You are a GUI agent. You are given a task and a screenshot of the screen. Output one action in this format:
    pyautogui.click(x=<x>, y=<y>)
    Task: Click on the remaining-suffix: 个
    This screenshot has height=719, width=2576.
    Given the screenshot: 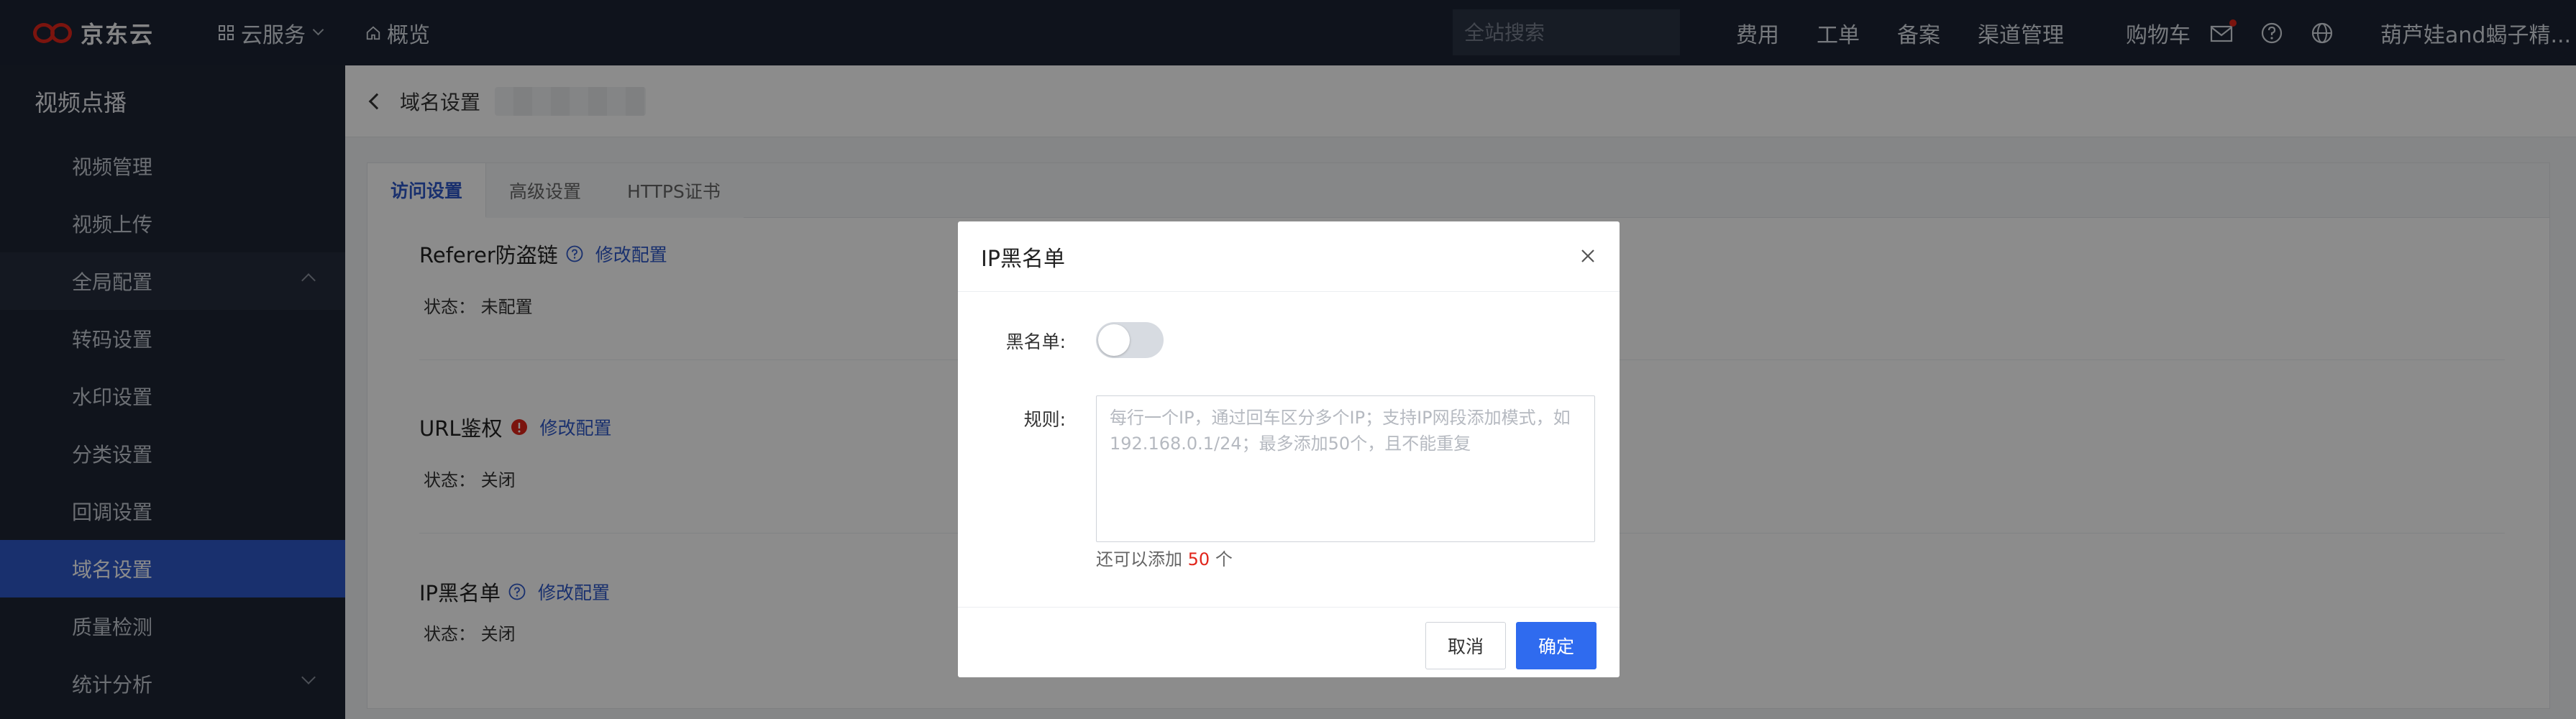 What is the action you would take?
    pyautogui.click(x=1224, y=559)
    